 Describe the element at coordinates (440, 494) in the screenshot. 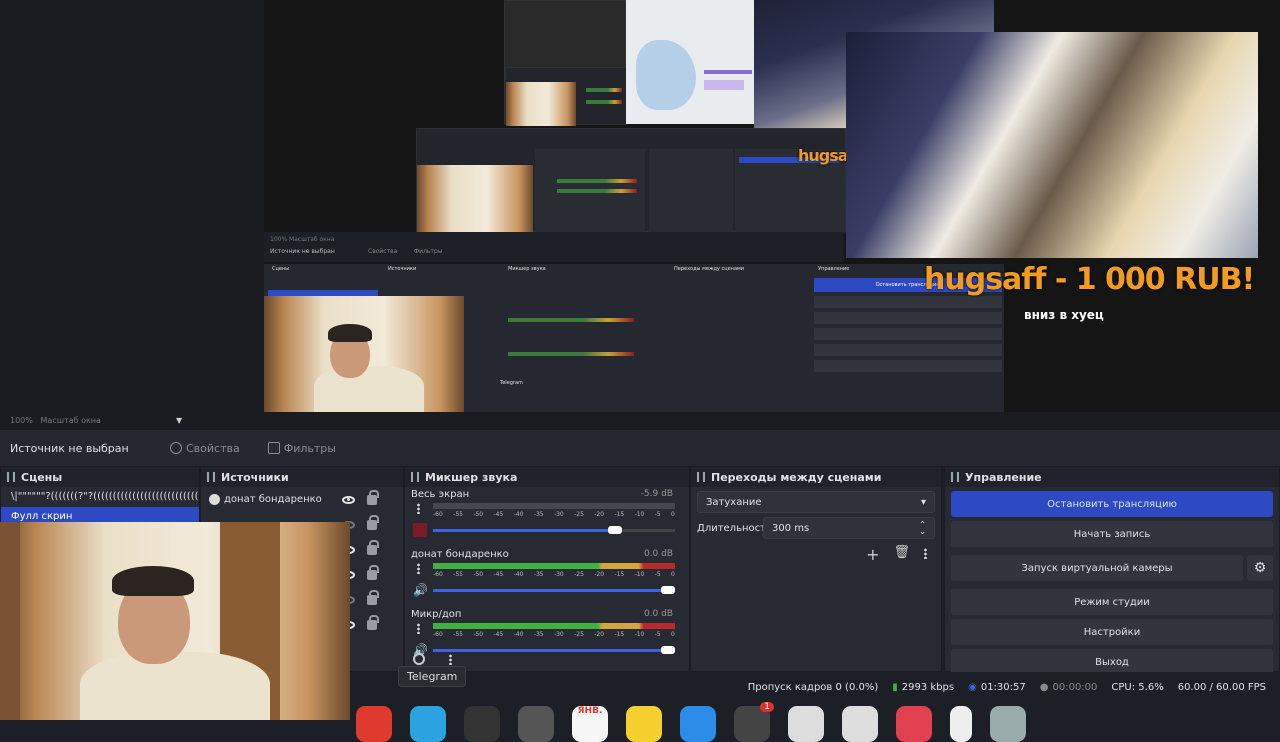

I see `channel-name: Весь экран` at that location.